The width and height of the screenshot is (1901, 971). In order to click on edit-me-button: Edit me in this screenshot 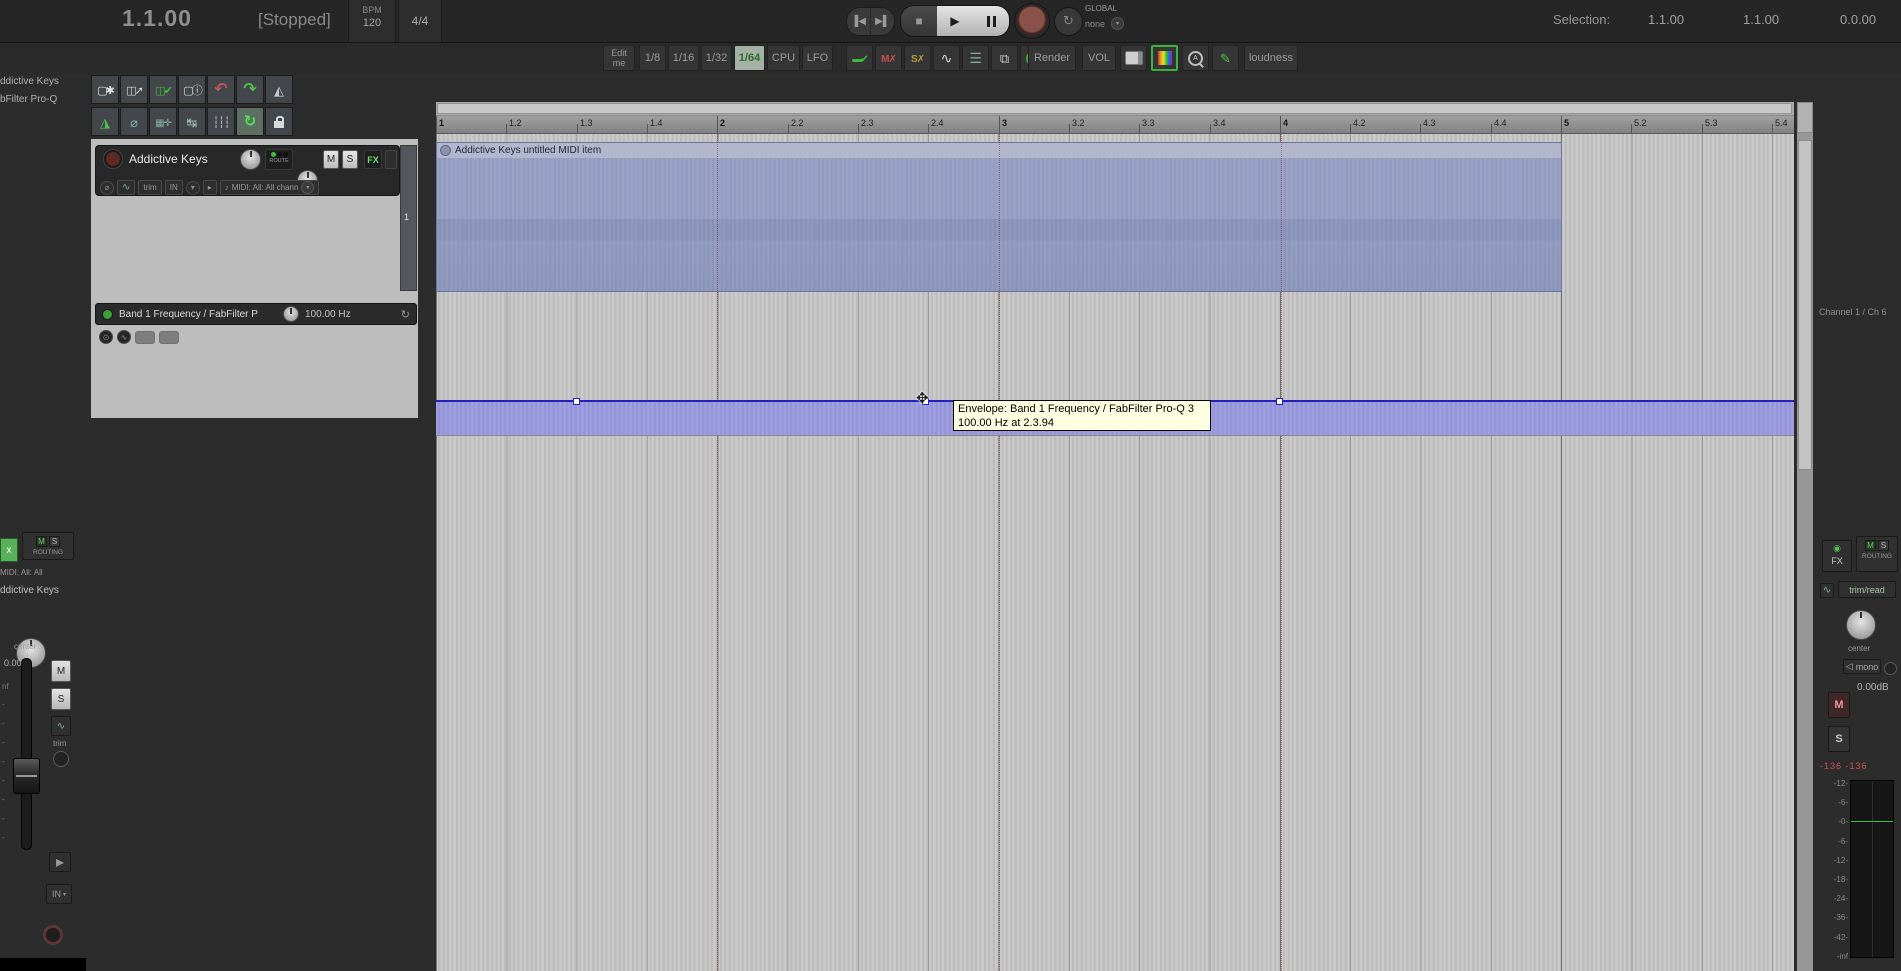, I will do `click(619, 58)`.